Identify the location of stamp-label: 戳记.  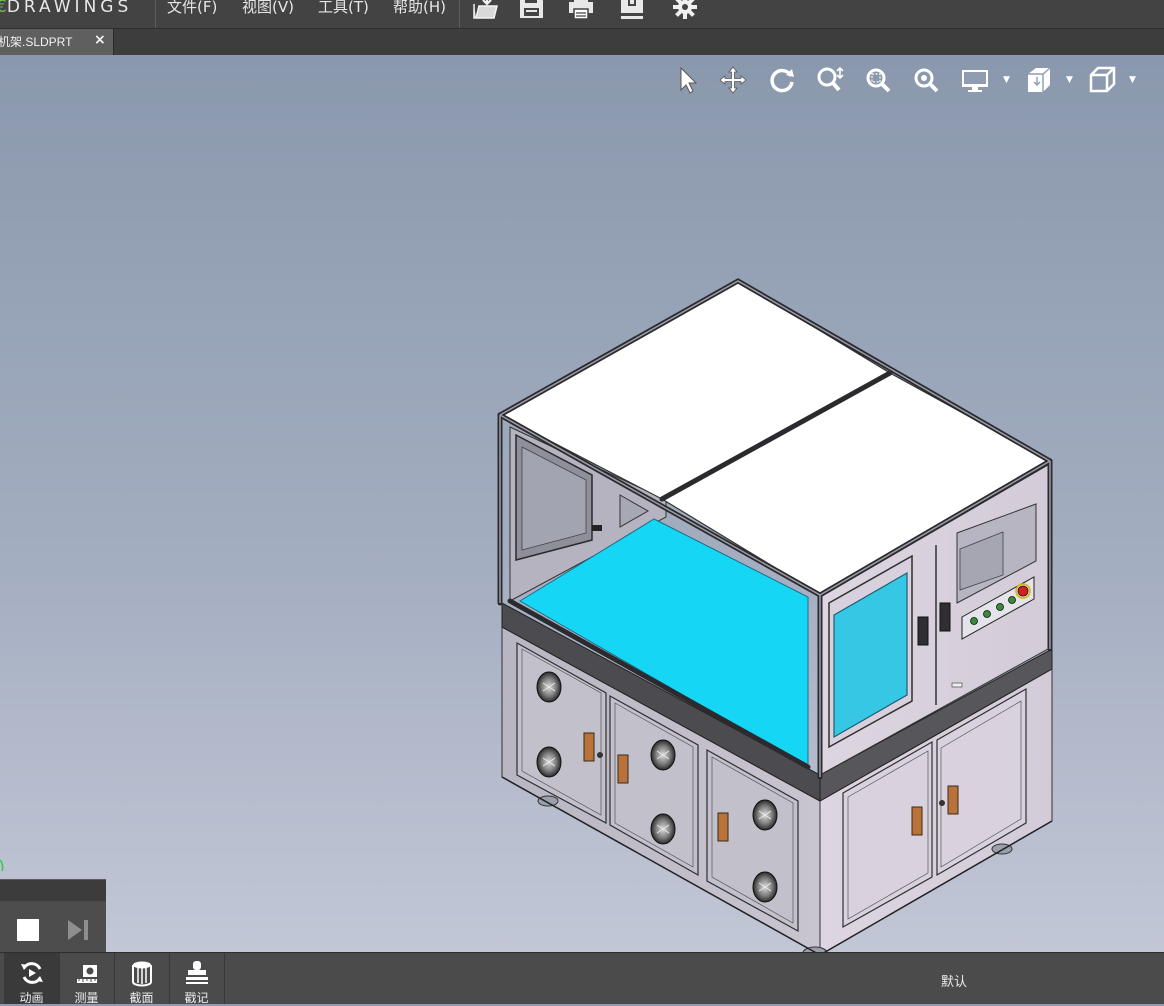
(196, 998).